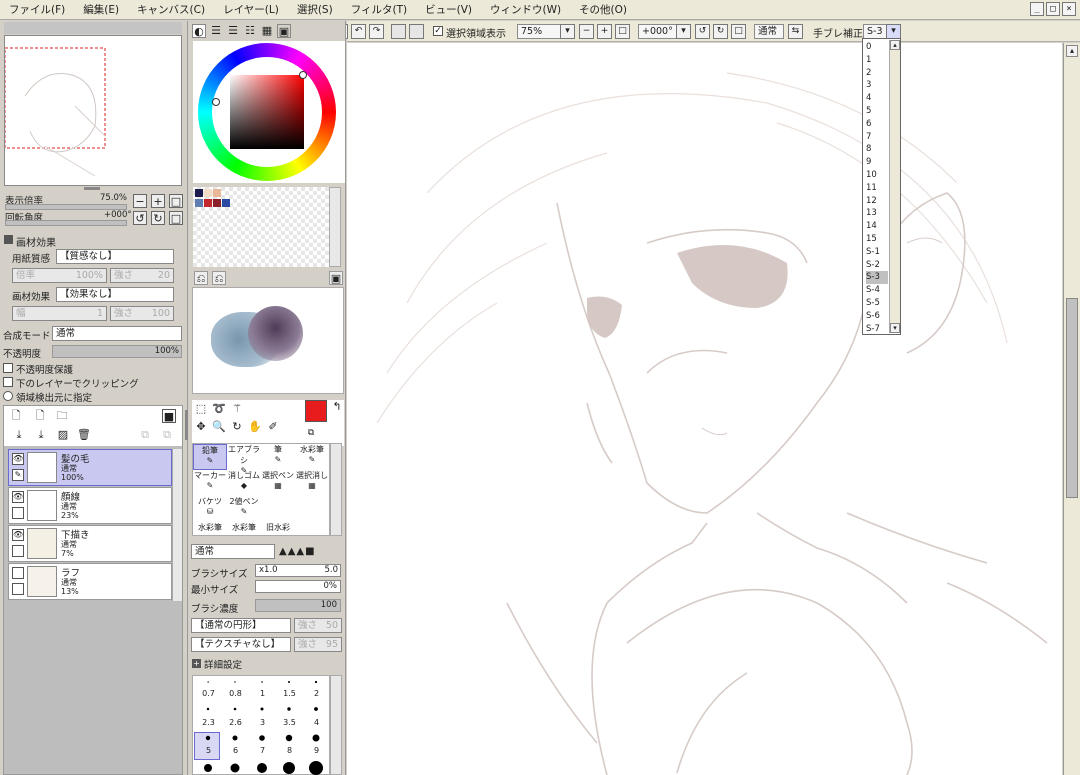 The image size is (1080, 775). I want to click on reset-colors-icon: ⧉, so click(311, 433).